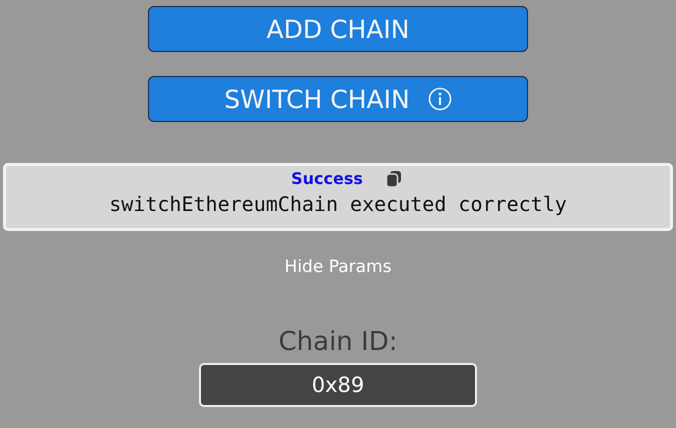 This screenshot has height=428, width=676. What do you see at coordinates (338, 267) in the screenshot?
I see `hide-params-link: Hide Params` at bounding box center [338, 267].